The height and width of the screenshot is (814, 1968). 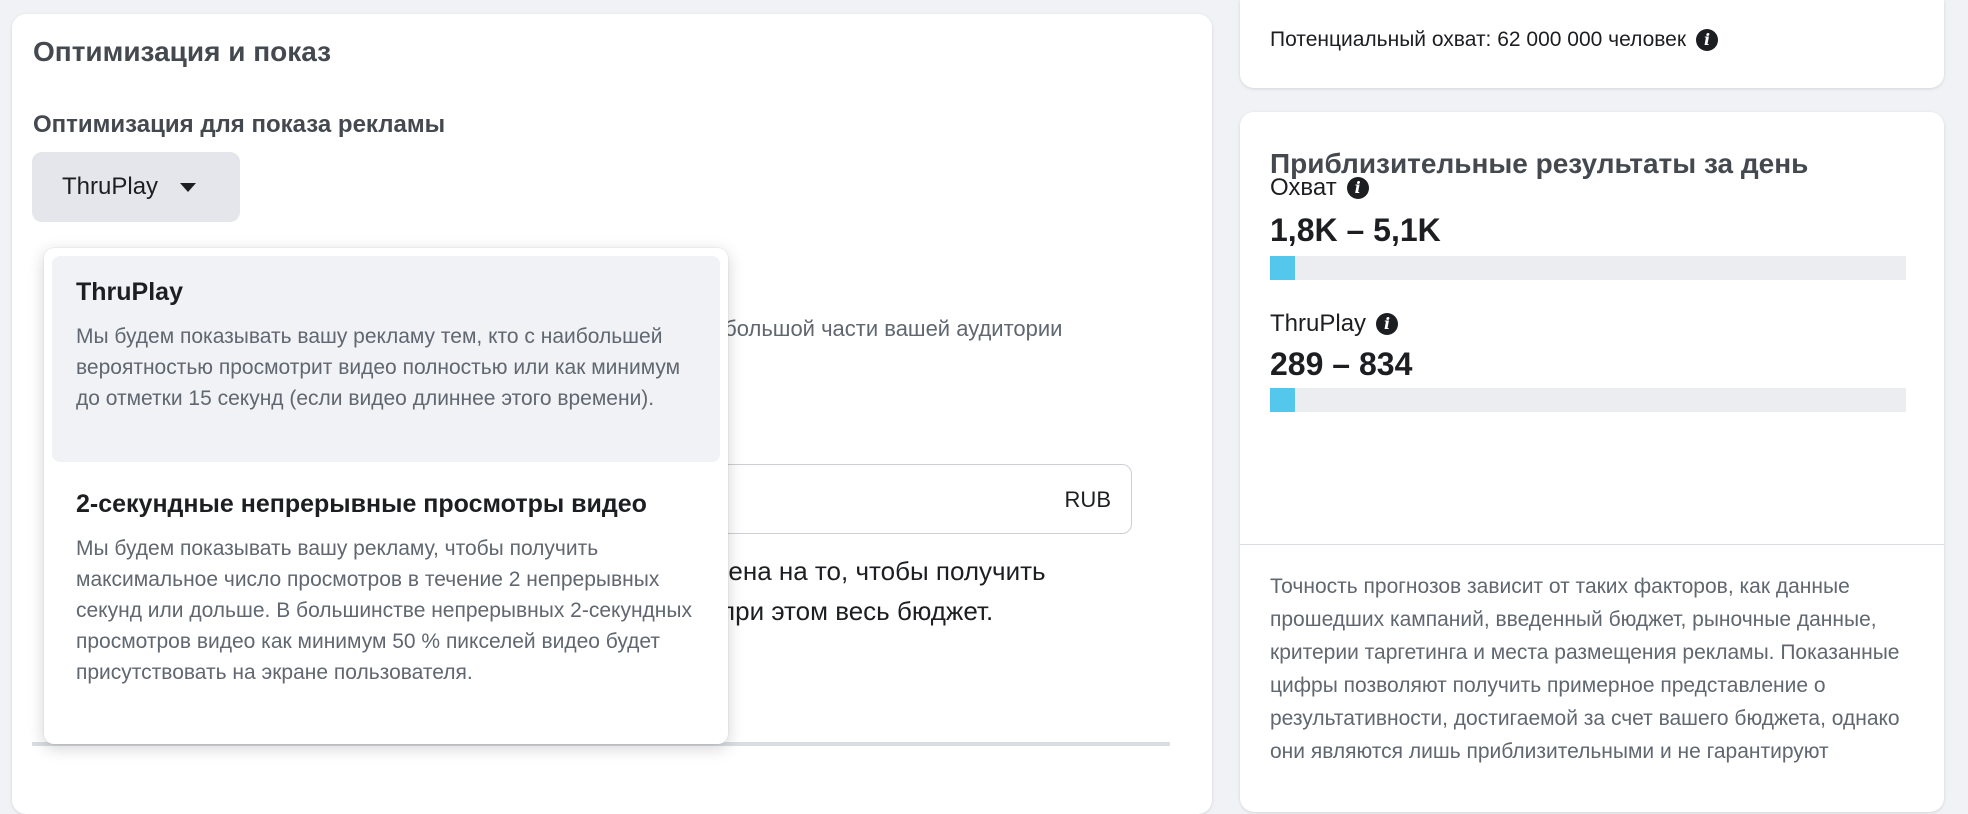 I want to click on metric-label-thruplay: ThruPlay i, so click(x=1334, y=324).